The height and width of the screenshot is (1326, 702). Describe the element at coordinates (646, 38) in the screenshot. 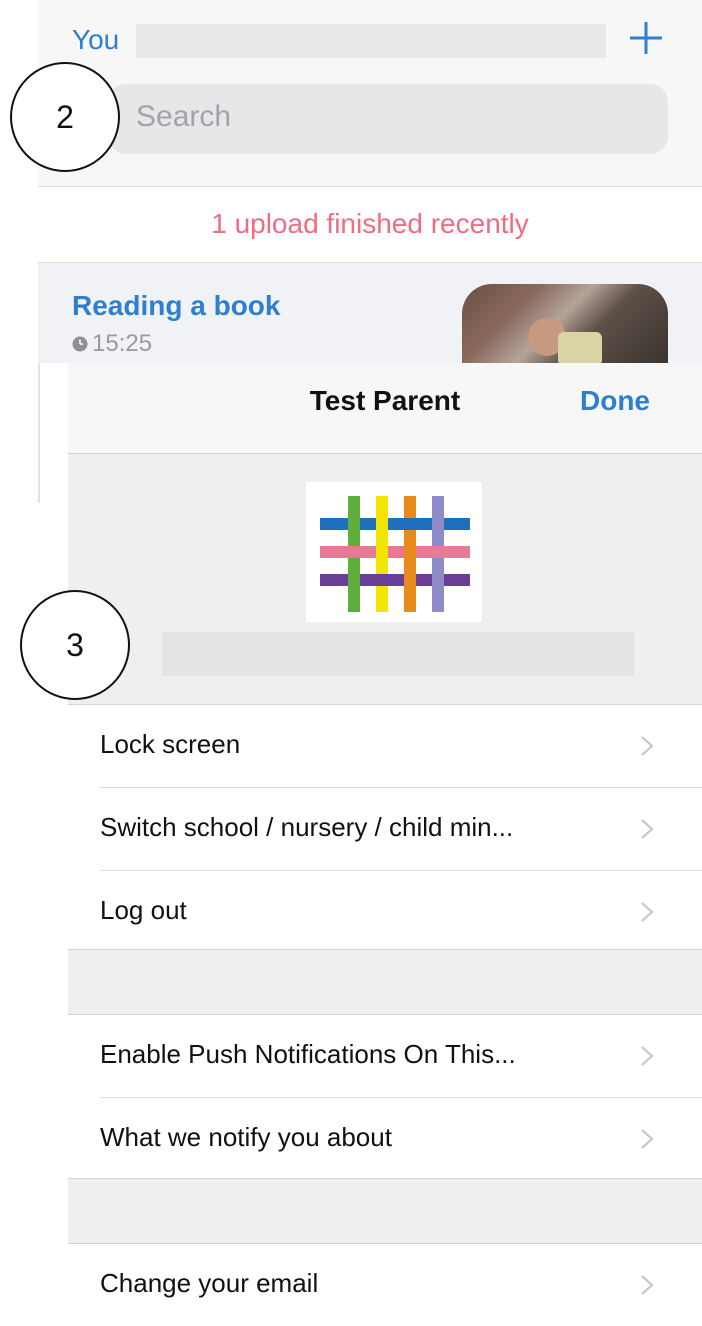

I see `plus-icon` at that location.